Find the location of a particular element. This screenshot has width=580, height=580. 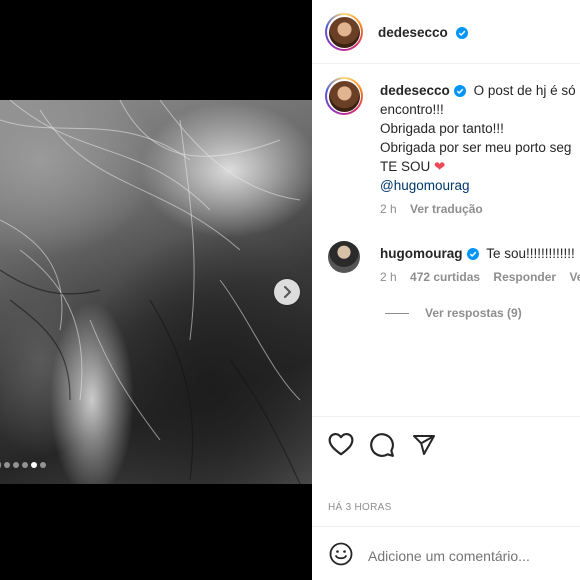

carousel-indicator is located at coordinates (23, 465).